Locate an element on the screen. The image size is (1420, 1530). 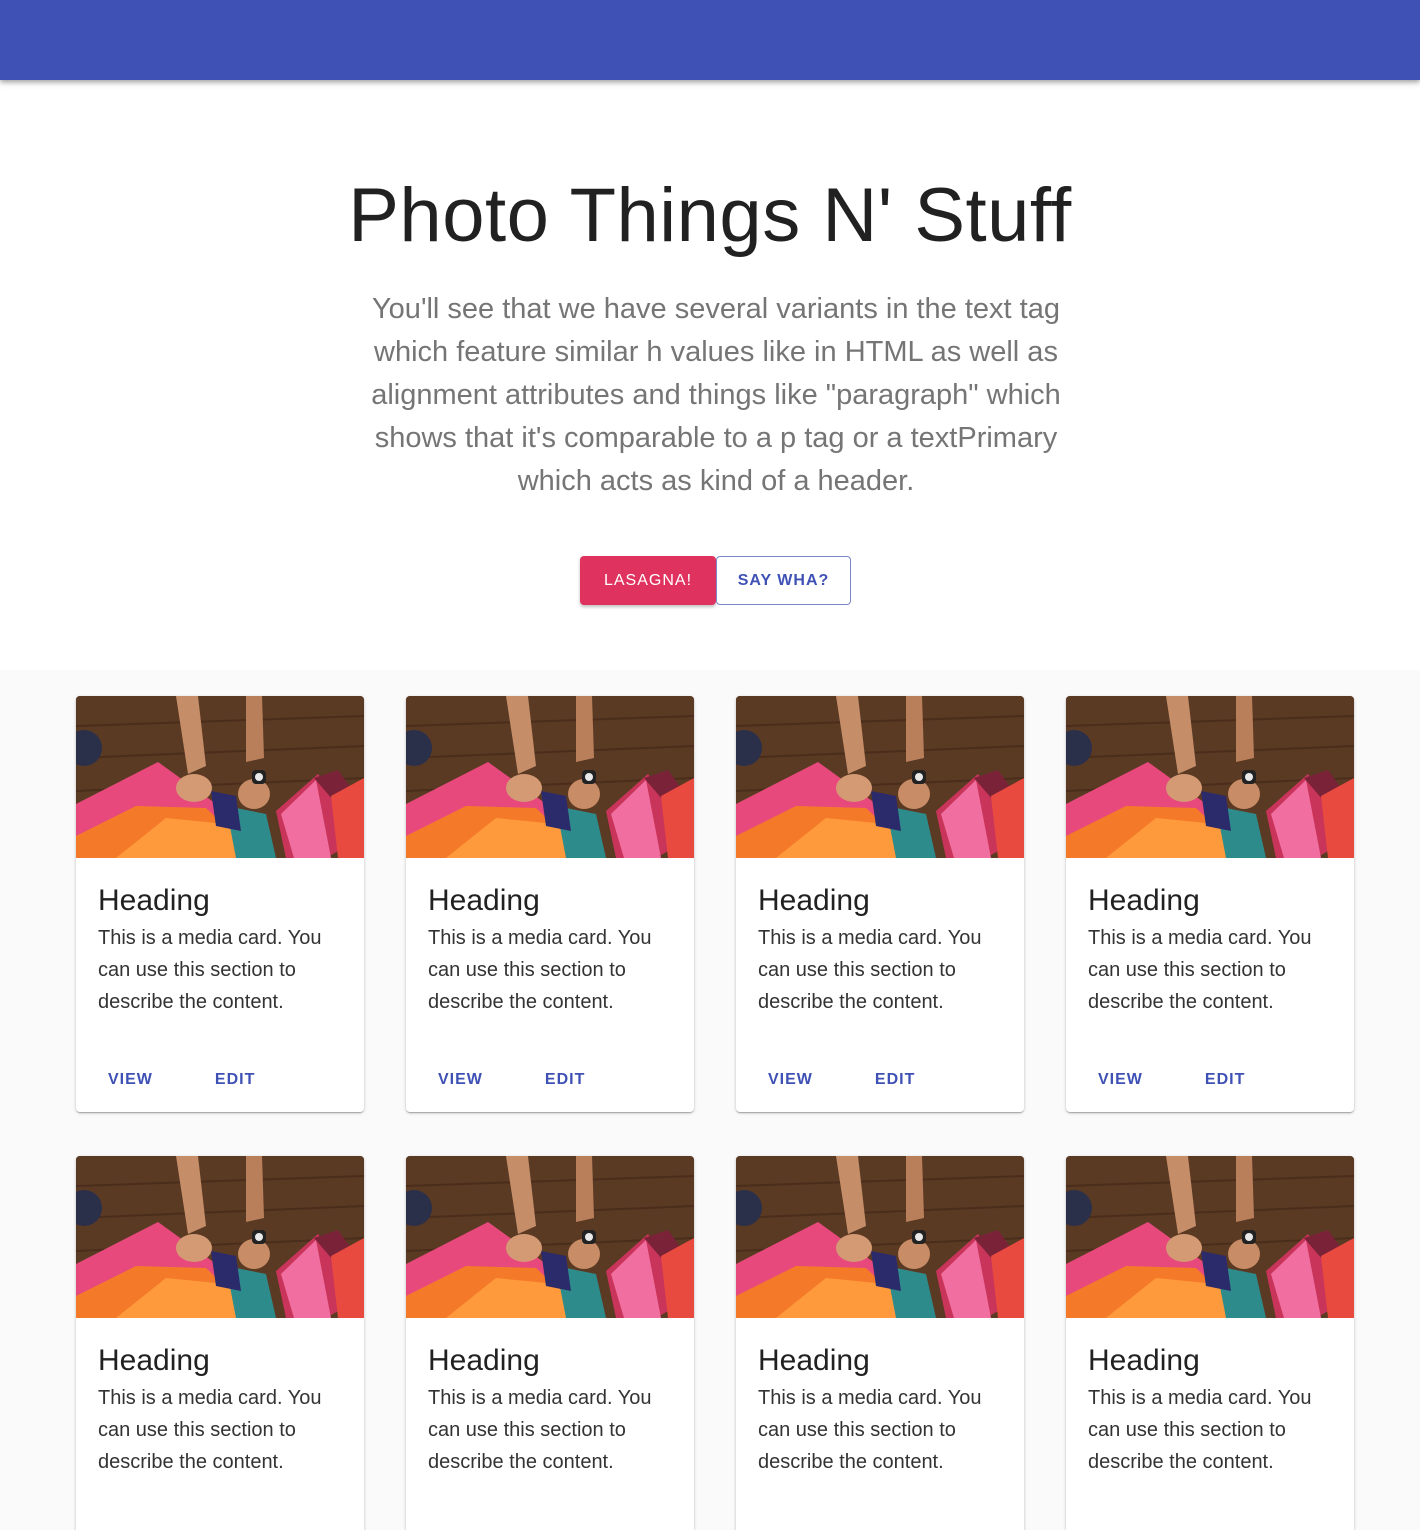
say-wha-button: SAY WHA? is located at coordinates (783, 580).